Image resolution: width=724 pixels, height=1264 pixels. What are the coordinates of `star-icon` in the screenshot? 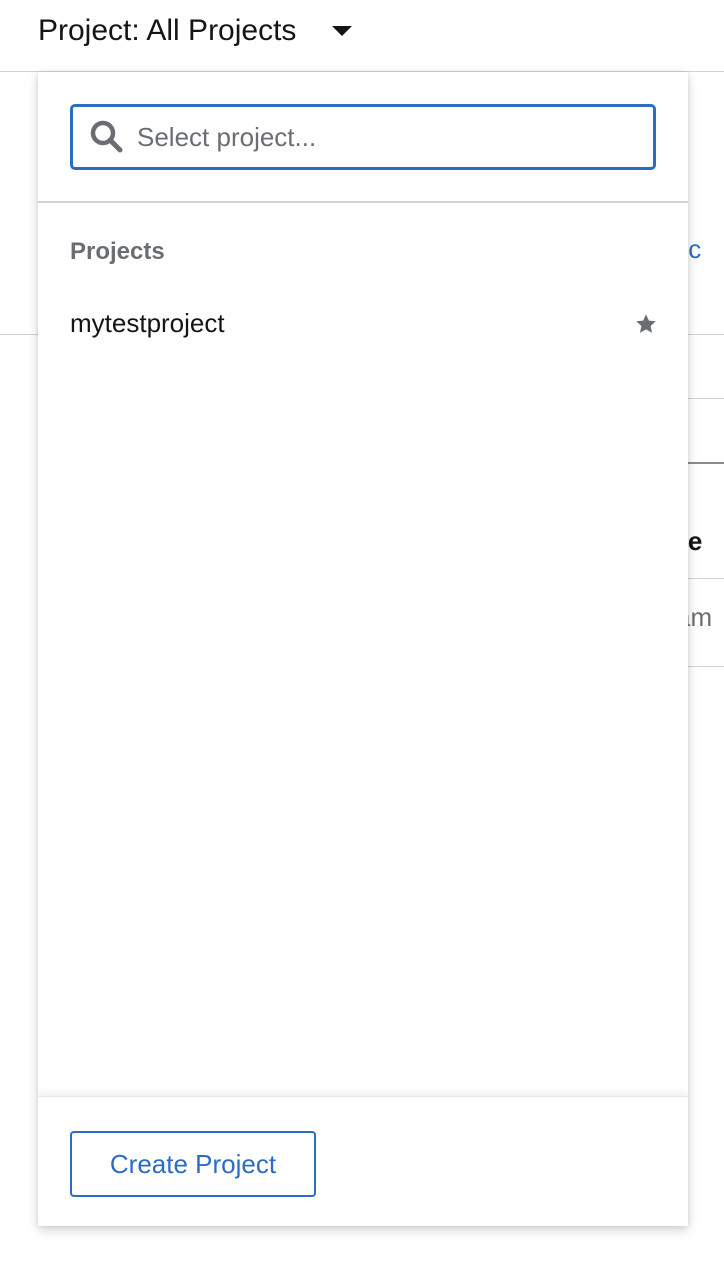 It's located at (646, 324).